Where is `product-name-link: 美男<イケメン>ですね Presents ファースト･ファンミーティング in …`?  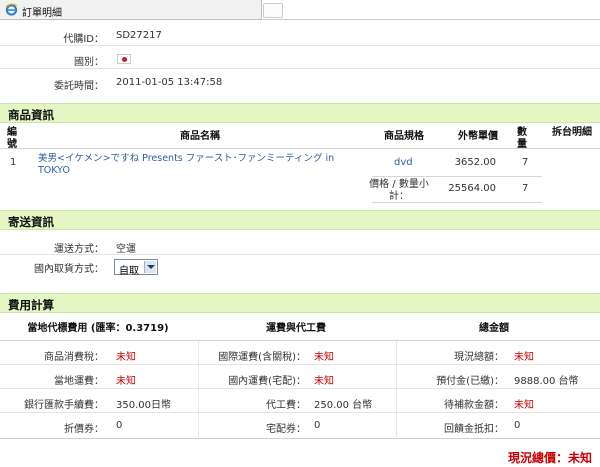 product-name-link: 美男<イケメン>ですね Presents ファースト･ファンミーティング in … is located at coordinates (188, 165).